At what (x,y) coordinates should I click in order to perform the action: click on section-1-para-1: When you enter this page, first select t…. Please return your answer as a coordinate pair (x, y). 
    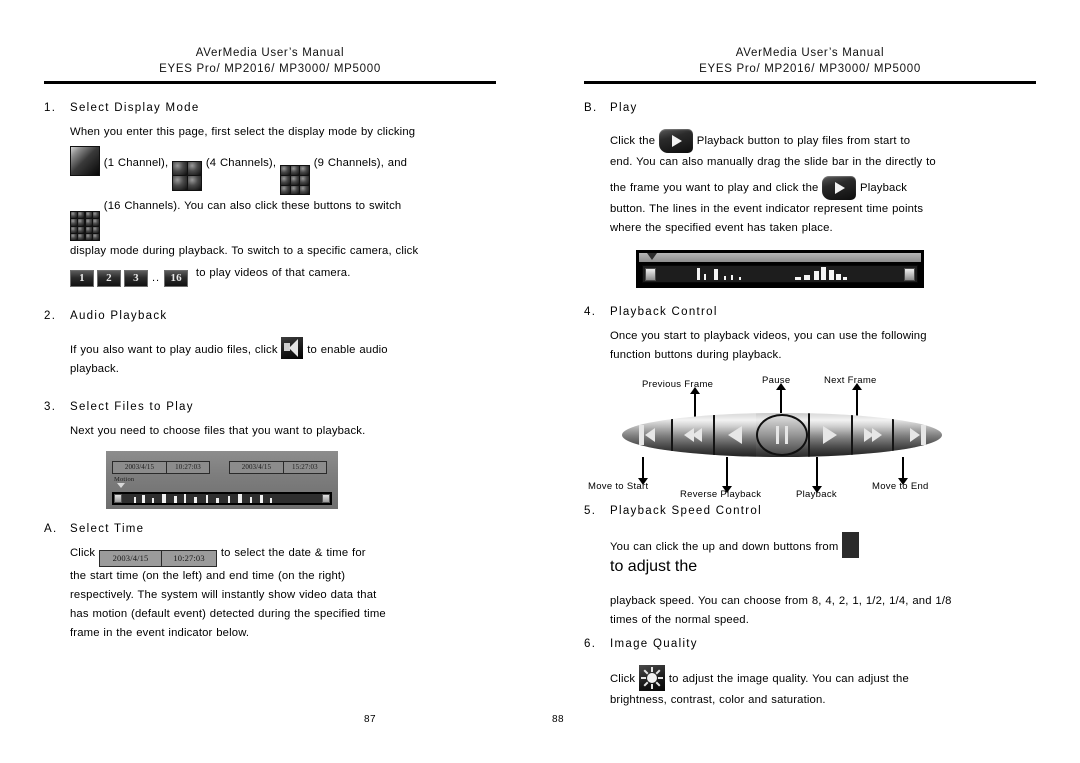
    Looking at the image, I should click on (243, 132).